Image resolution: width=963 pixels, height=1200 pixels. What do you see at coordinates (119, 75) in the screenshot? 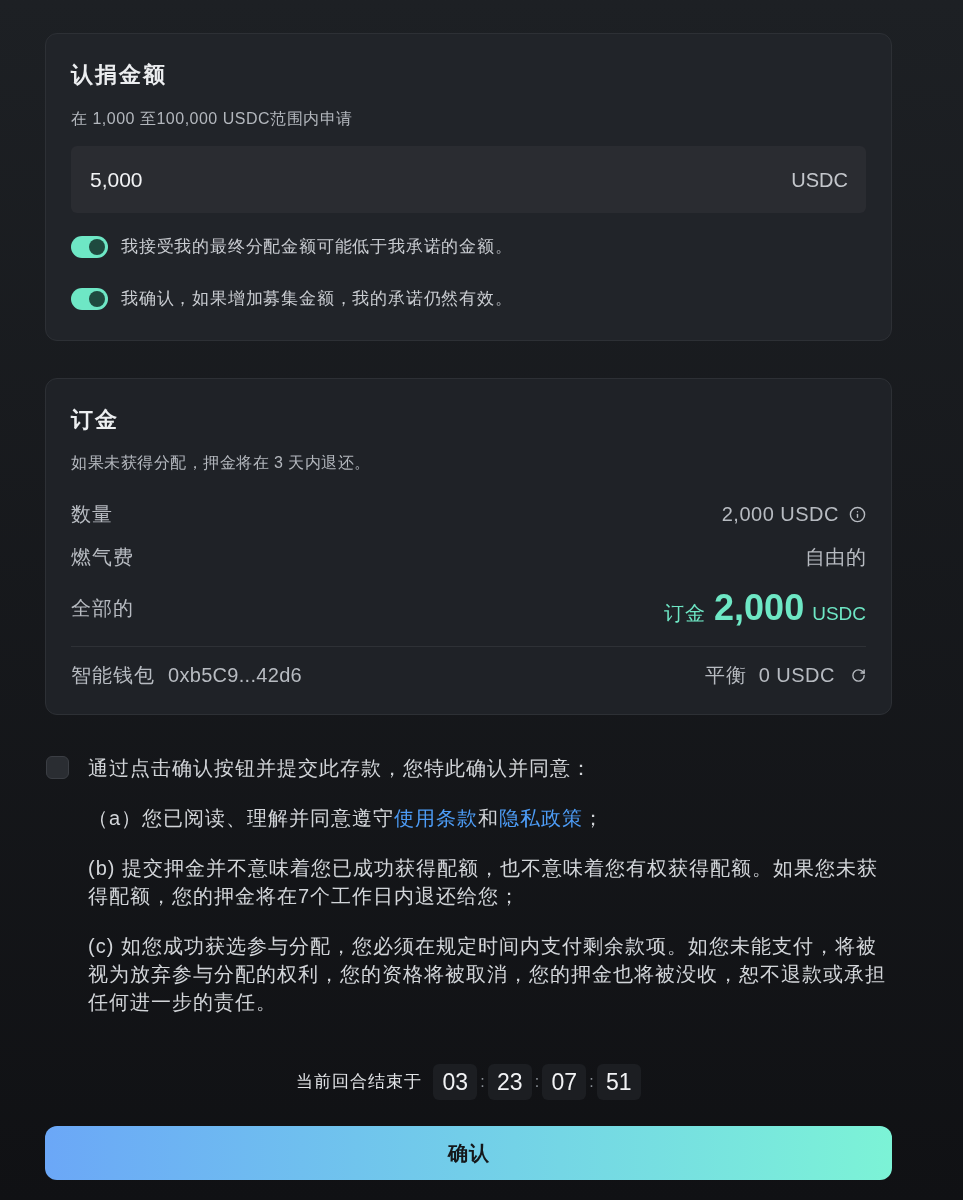
I see `card-title: 认捐金额` at bounding box center [119, 75].